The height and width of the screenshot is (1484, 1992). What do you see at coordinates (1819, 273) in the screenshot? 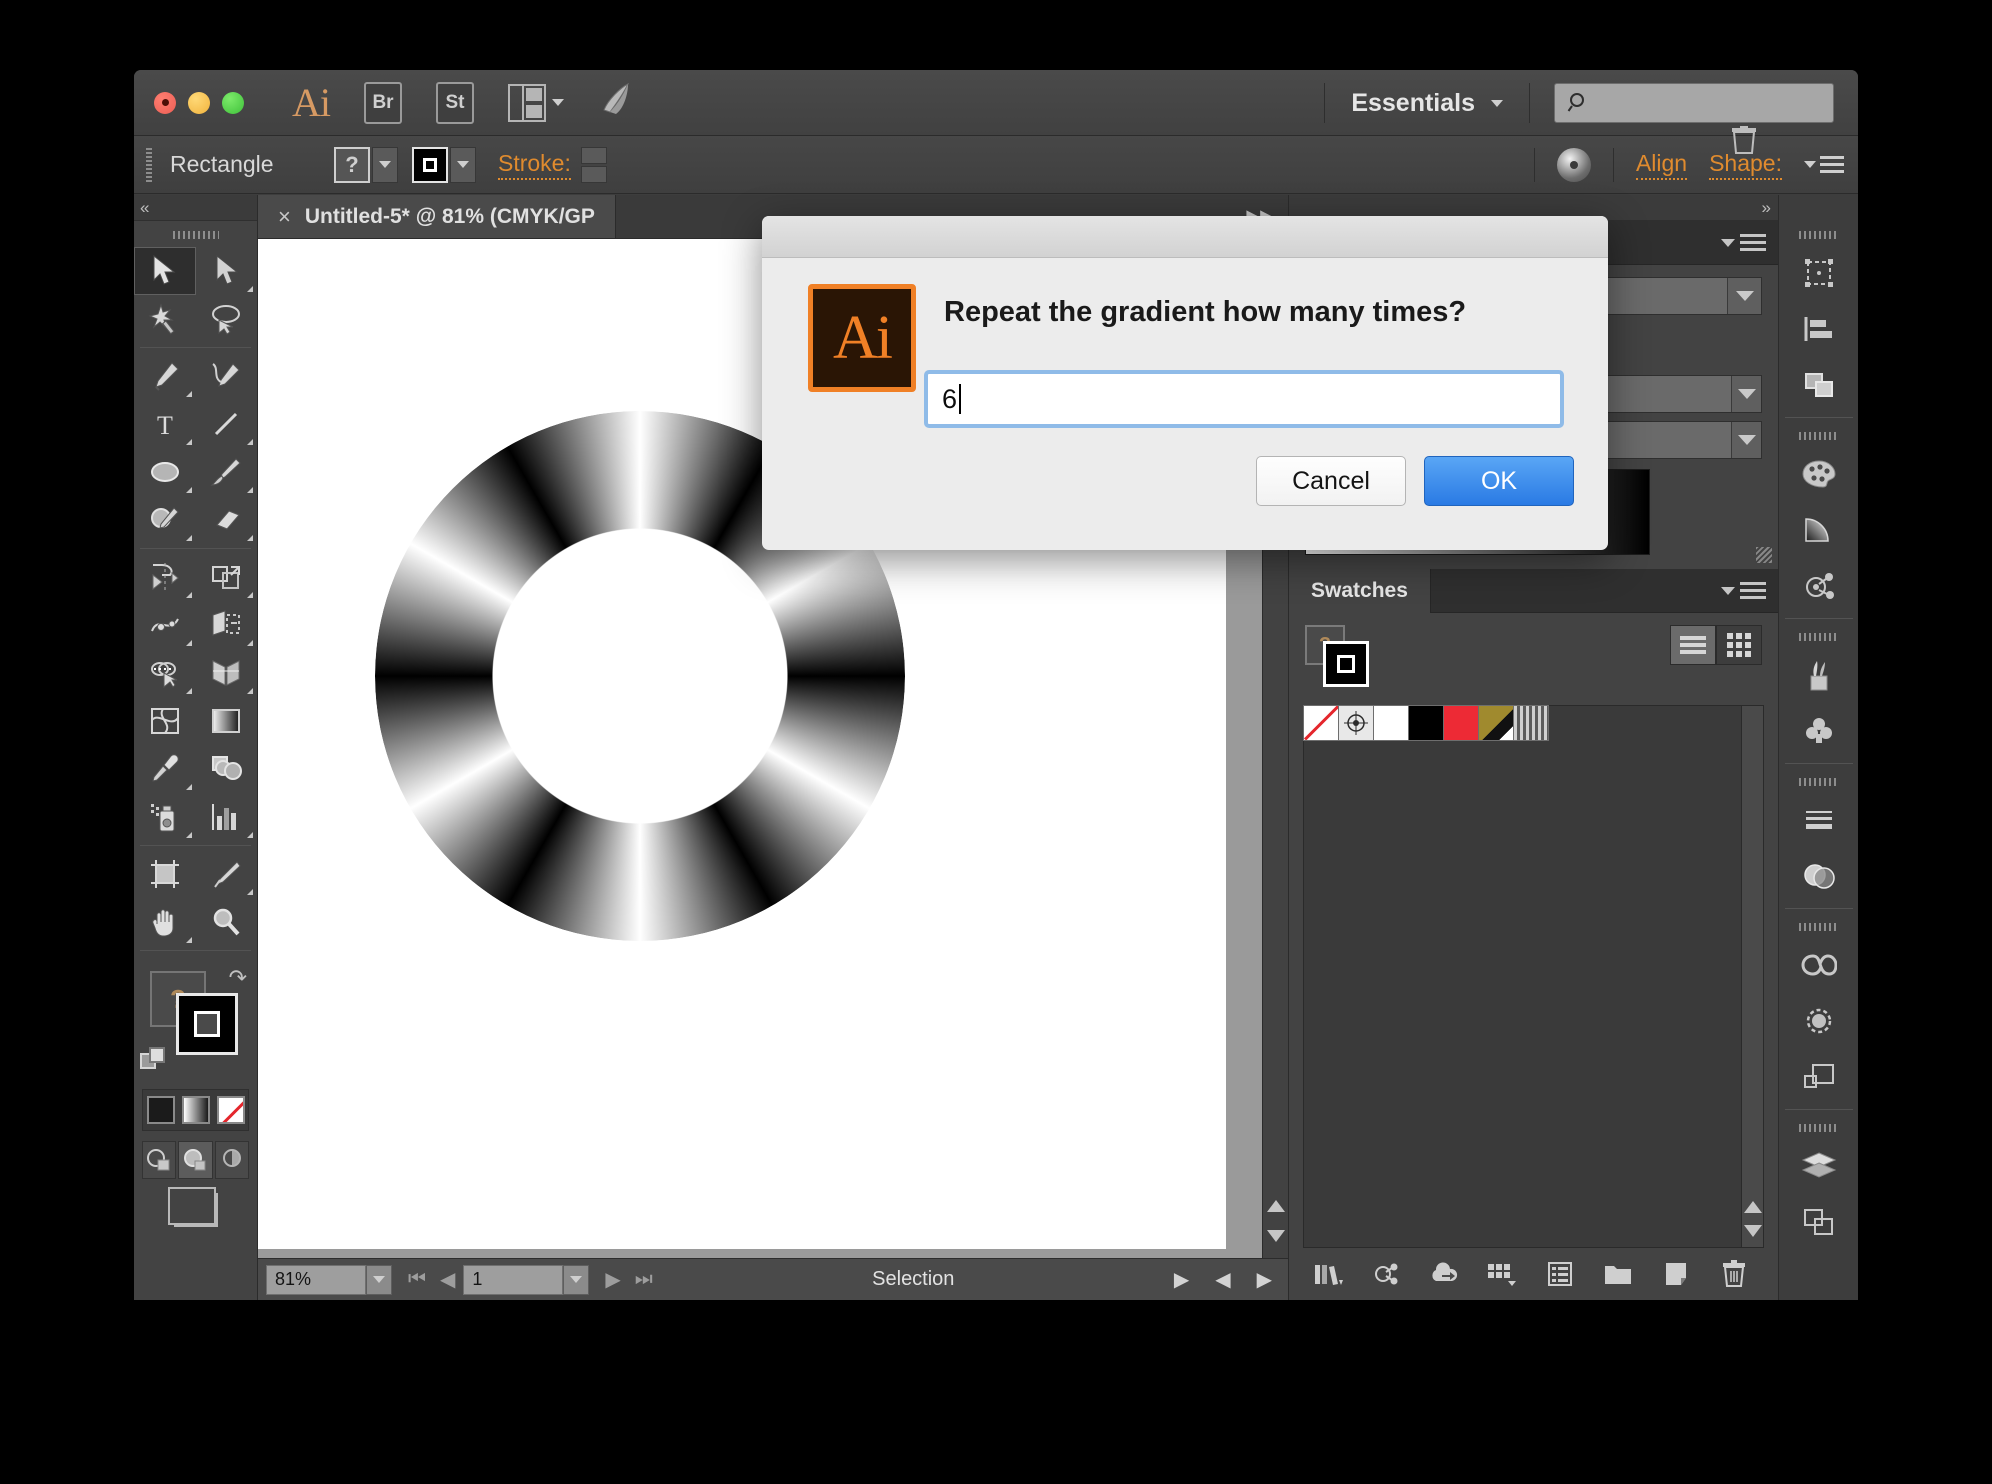
I see `transform-icon` at bounding box center [1819, 273].